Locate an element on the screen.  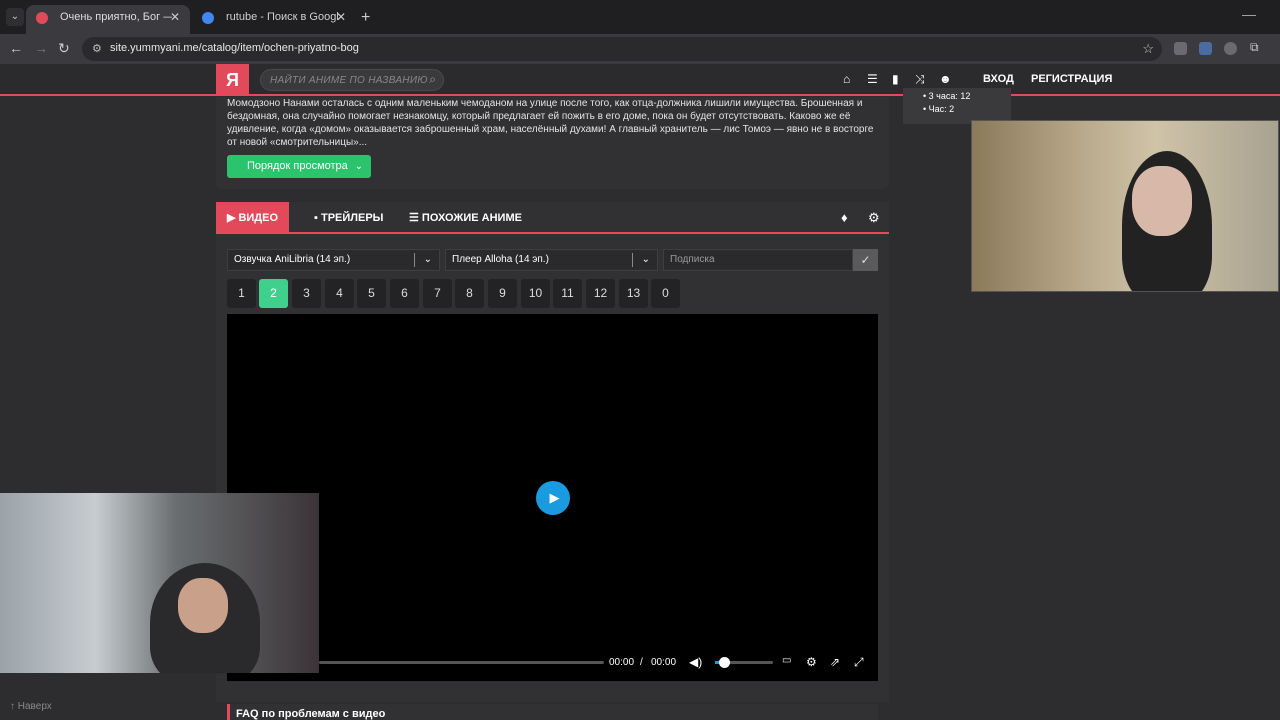
faq-section: FAQ по проблемам с видео is located at coordinates (552, 712).